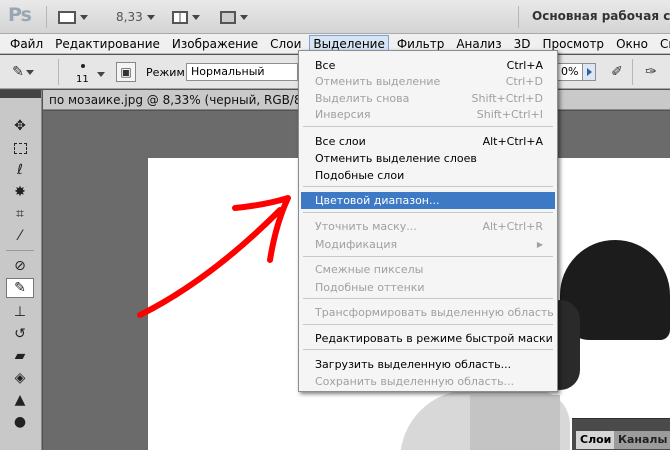  I want to click on tablet-pressure-opacity-button: ✐, so click(617, 72).